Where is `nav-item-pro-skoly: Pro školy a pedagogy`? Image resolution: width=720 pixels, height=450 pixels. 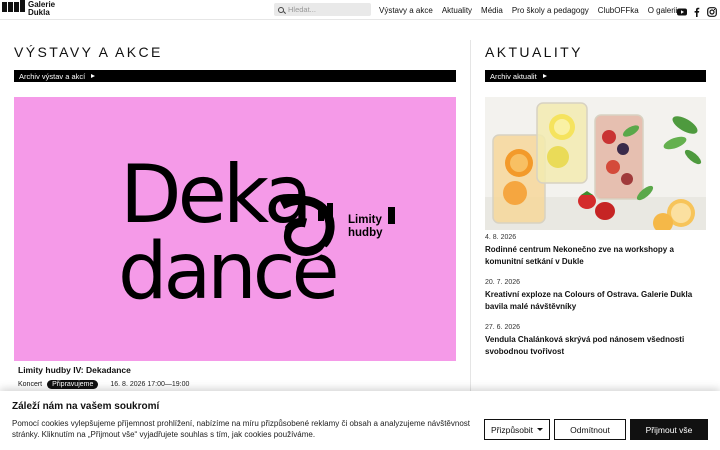
nav-item-pro-skoly: Pro školy a pedagogy is located at coordinates (550, 10).